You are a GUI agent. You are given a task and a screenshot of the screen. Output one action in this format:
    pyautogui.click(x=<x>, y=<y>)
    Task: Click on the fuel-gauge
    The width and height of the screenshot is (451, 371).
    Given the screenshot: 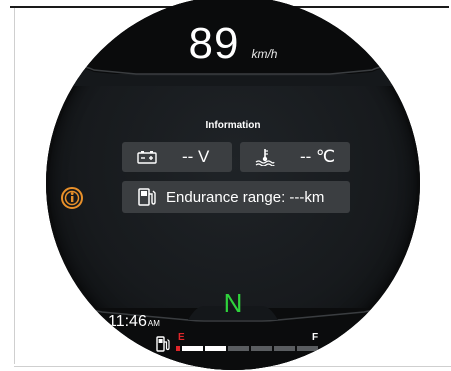 What is the action you would take?
    pyautogui.click(x=247, y=348)
    